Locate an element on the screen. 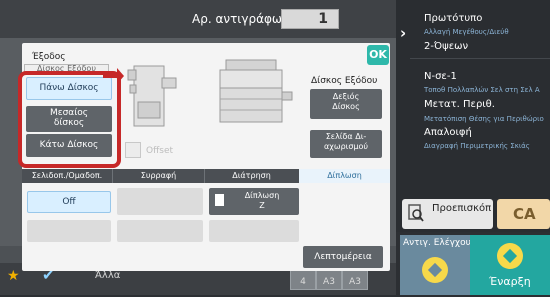 This screenshot has height=297, width=550. dialog-title: Έξοδος is located at coordinates (49, 57).